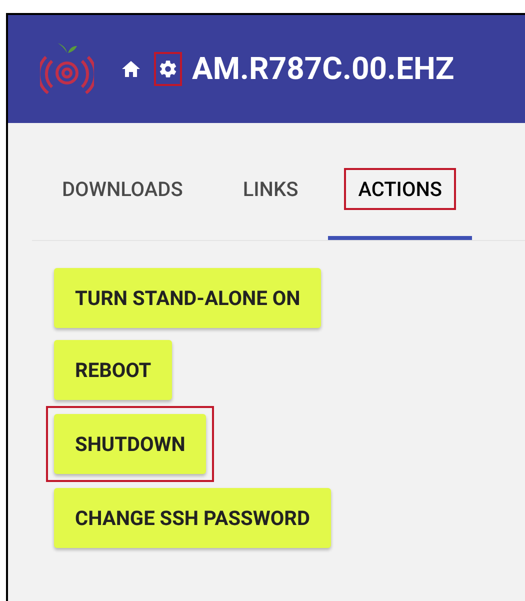  Describe the element at coordinates (192, 518) in the screenshot. I see `action-button: CHANGE SSH PASSWORD` at that location.